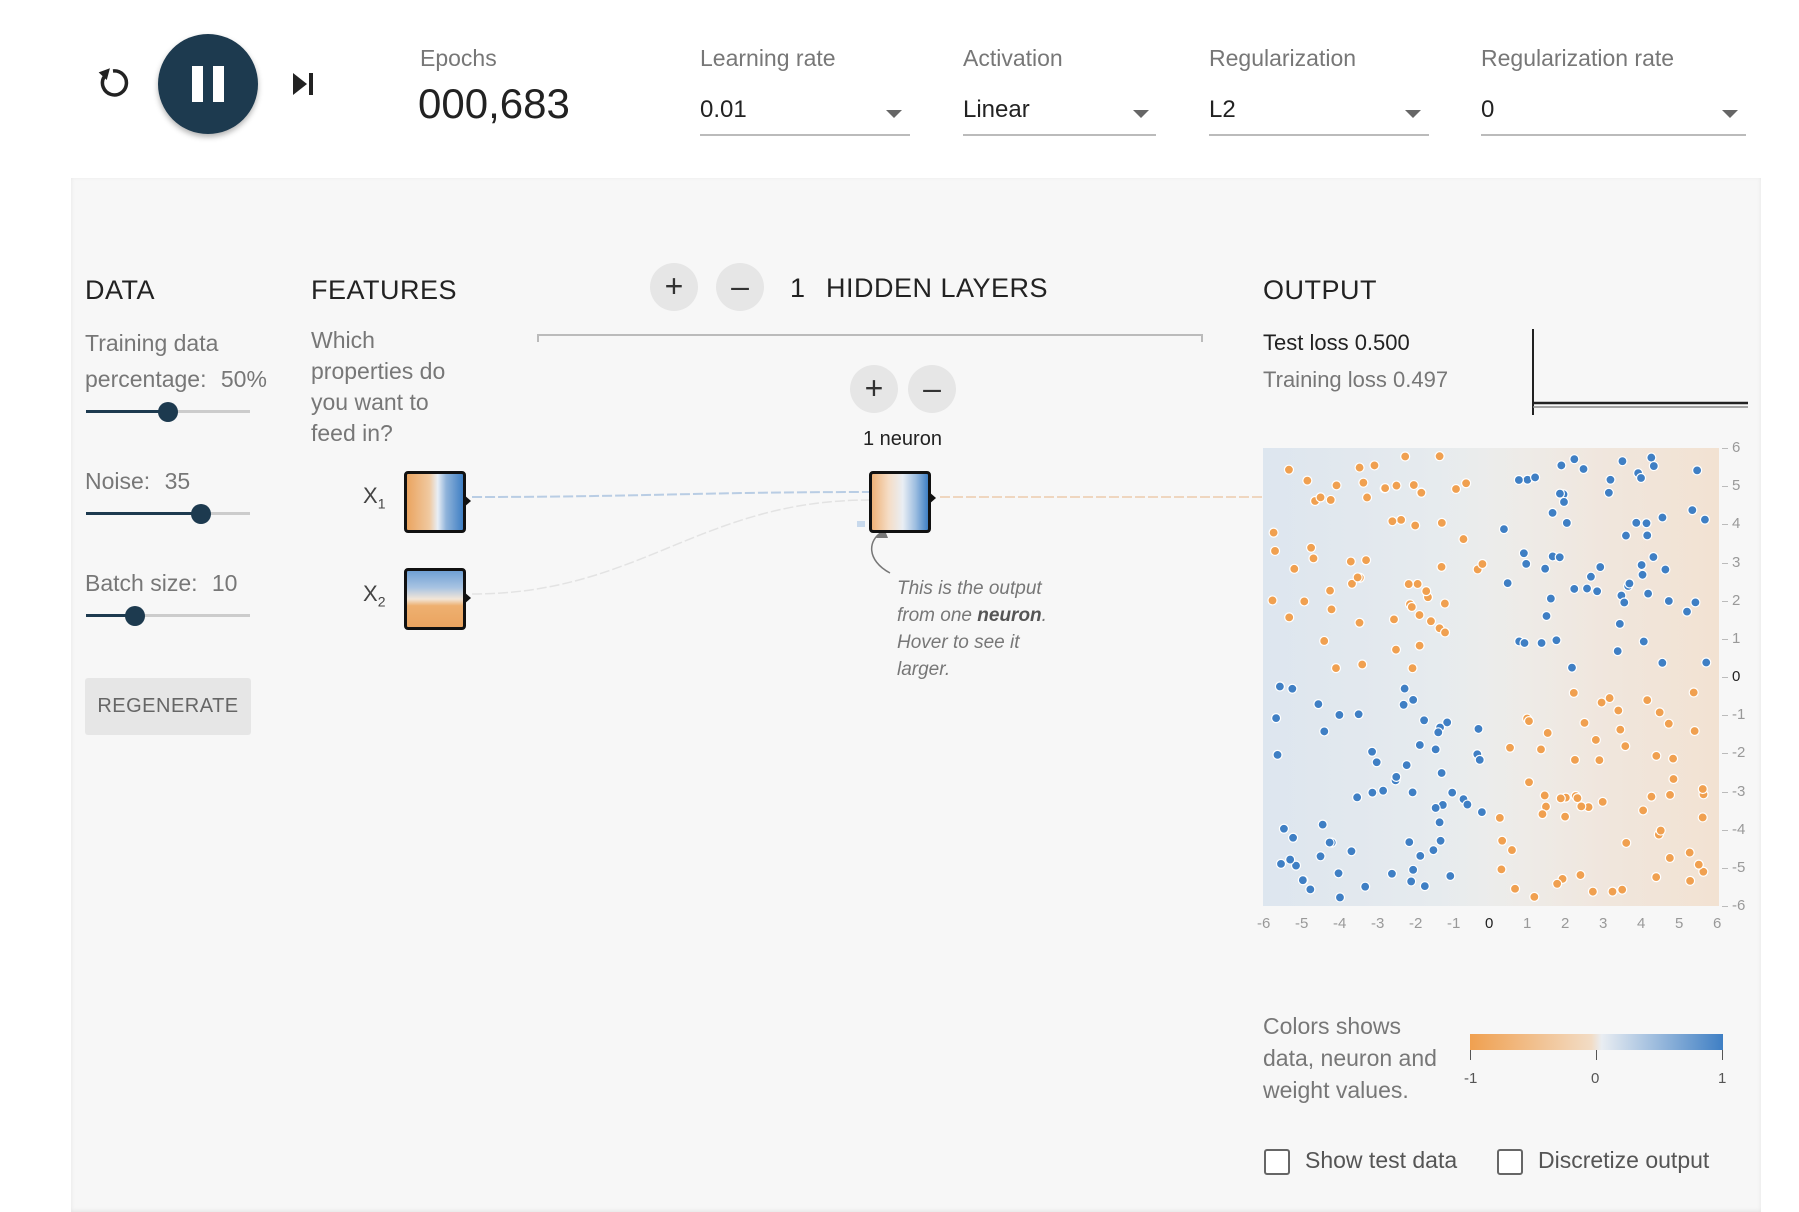 This screenshot has height=1212, width=1799. Describe the element at coordinates (352, 433) in the screenshot. I see `features-desc-line: feed in?` at that location.